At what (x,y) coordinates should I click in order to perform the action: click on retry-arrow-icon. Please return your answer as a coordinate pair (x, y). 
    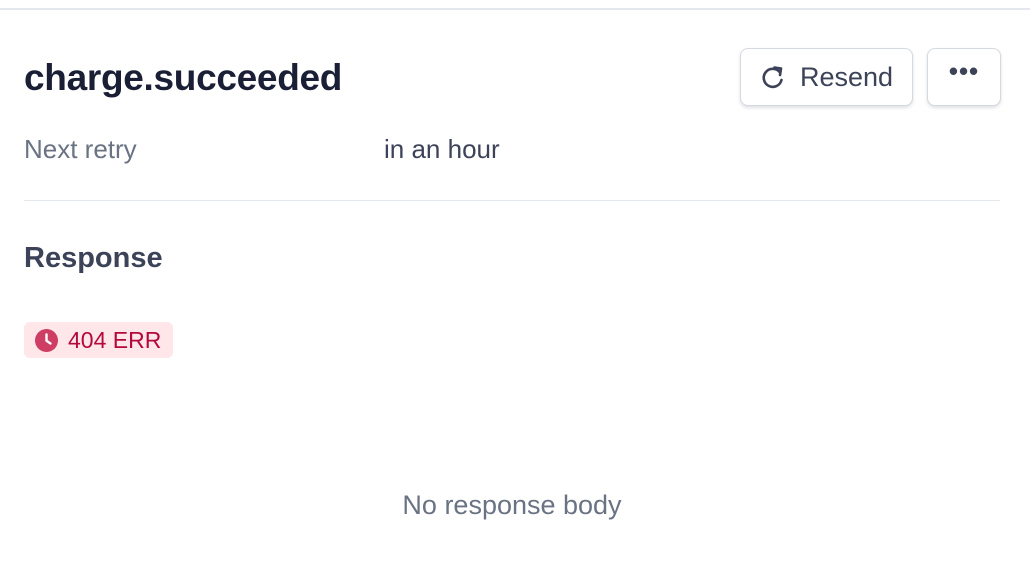
    Looking at the image, I should click on (773, 77).